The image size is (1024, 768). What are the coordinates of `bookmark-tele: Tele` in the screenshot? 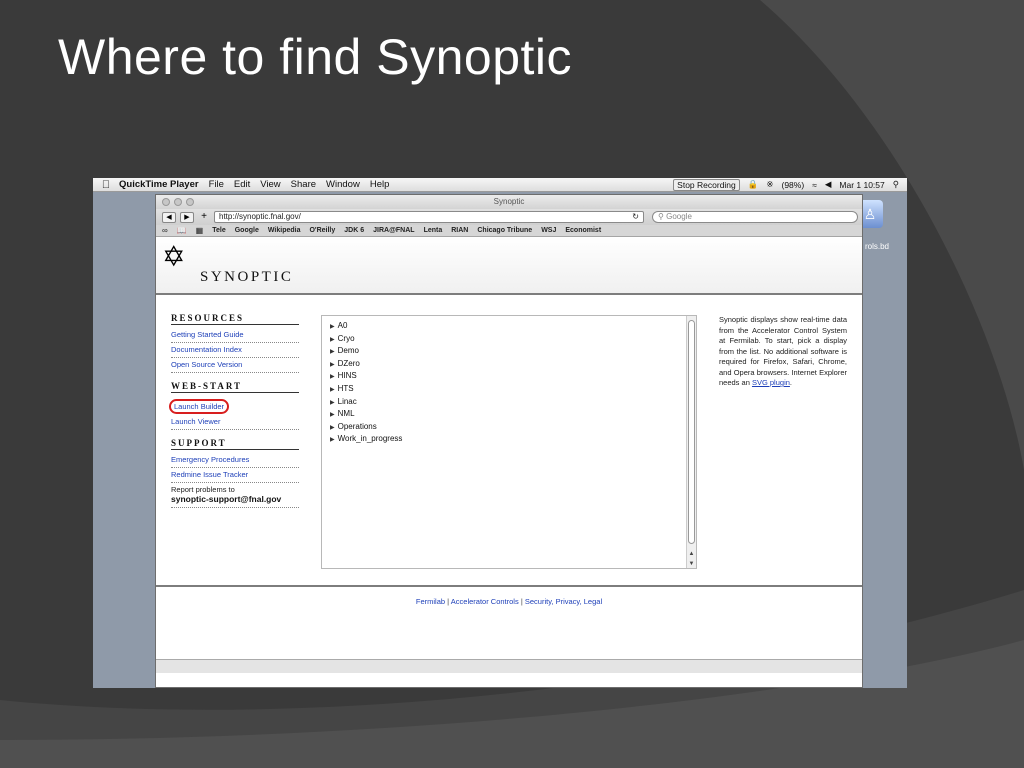 It's located at (219, 230).